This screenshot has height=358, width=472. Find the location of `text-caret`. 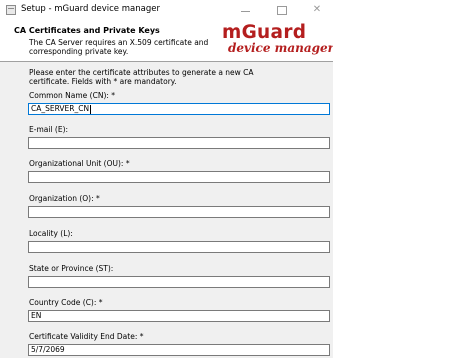

text-caret is located at coordinates (91, 109).